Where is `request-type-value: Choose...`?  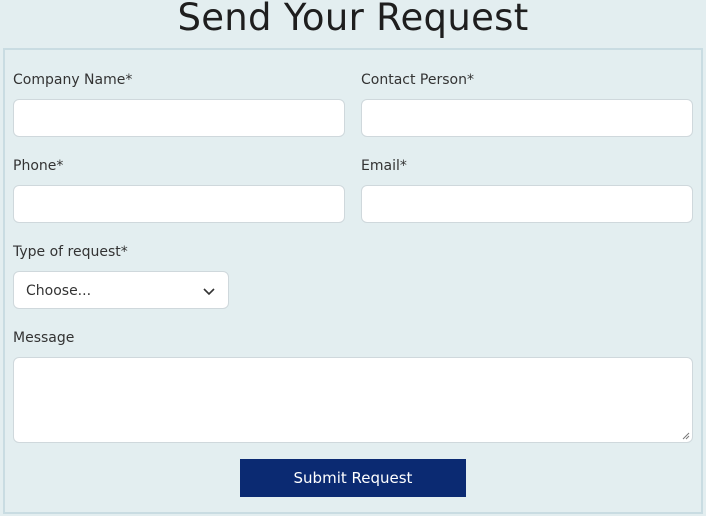
request-type-value: Choose... is located at coordinates (59, 291).